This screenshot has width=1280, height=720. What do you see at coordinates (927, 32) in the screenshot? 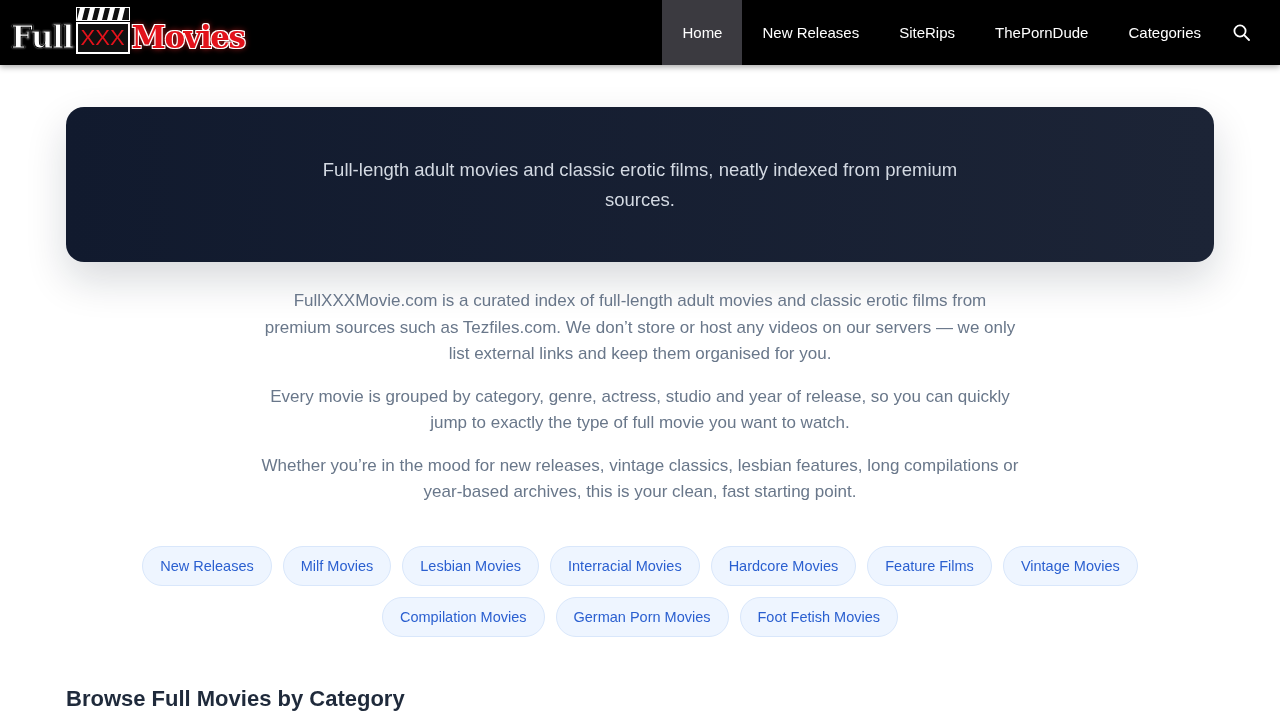
I see `nav-link: SiteRips` at bounding box center [927, 32].